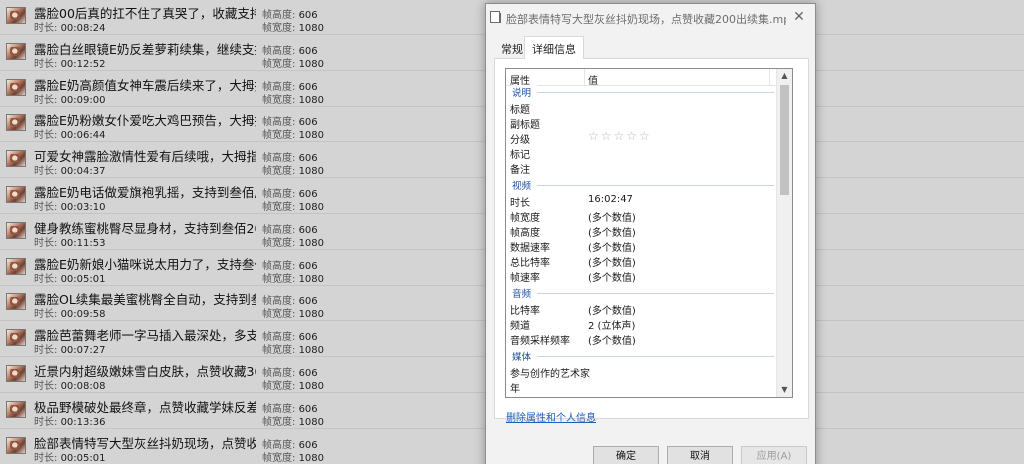  I want to click on group-label: 音频, so click(525, 293).